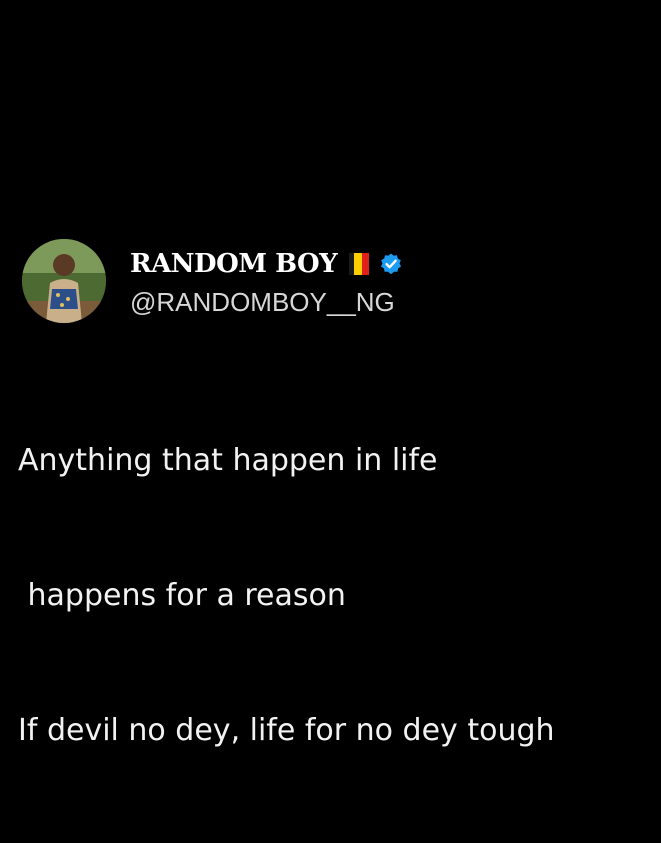 This screenshot has height=843, width=661. I want to click on name-row: RANDOM BOY, so click(266, 264).